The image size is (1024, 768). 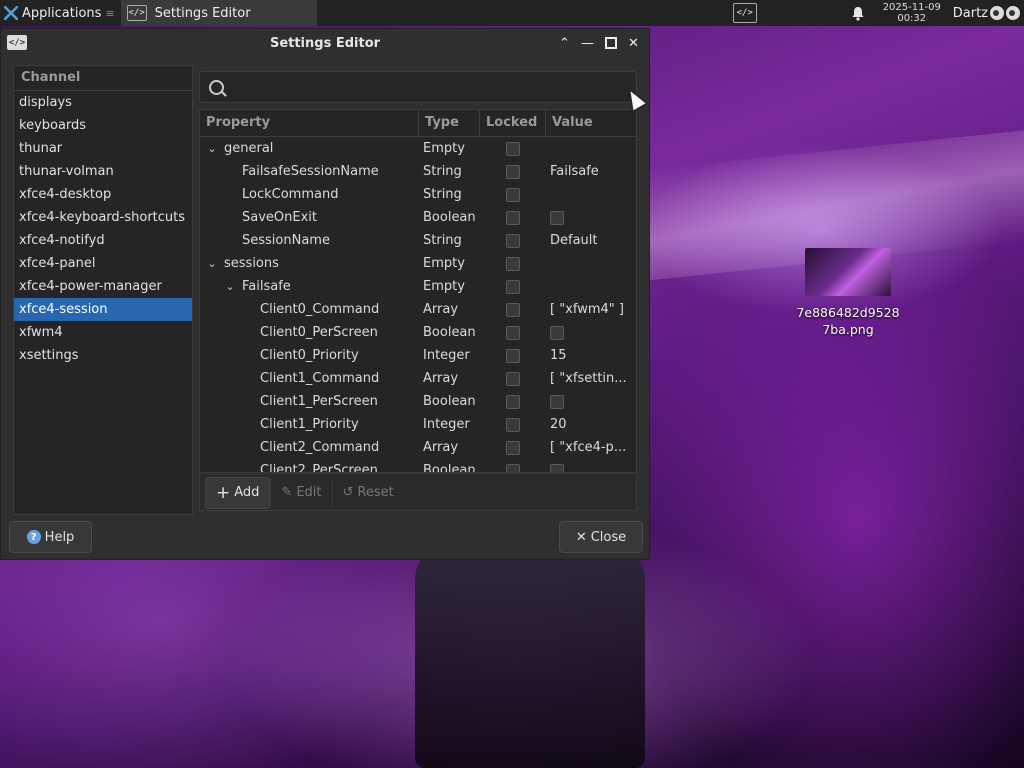 I want to click on channel-column-header: Channel, so click(x=103, y=78).